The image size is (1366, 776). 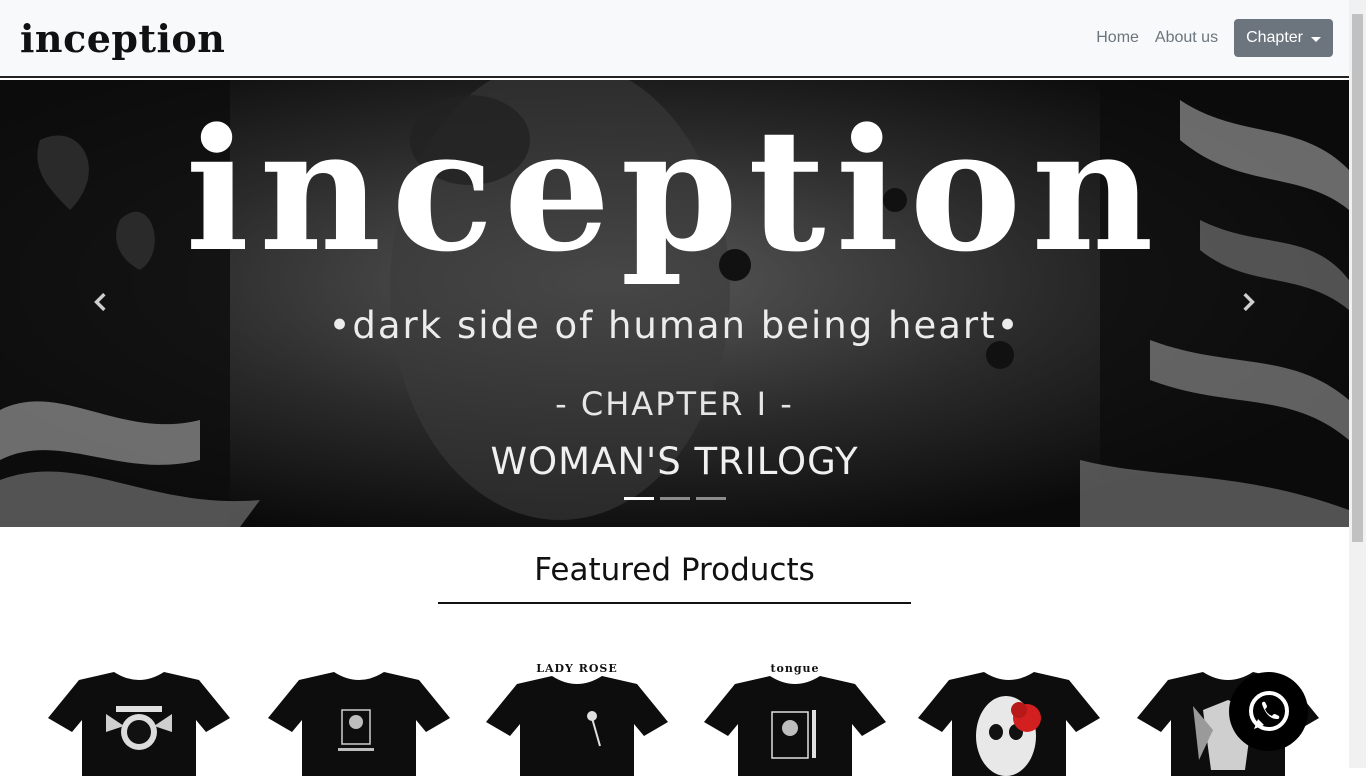 I want to click on whatsapp-chat-button, so click(x=1268, y=711).